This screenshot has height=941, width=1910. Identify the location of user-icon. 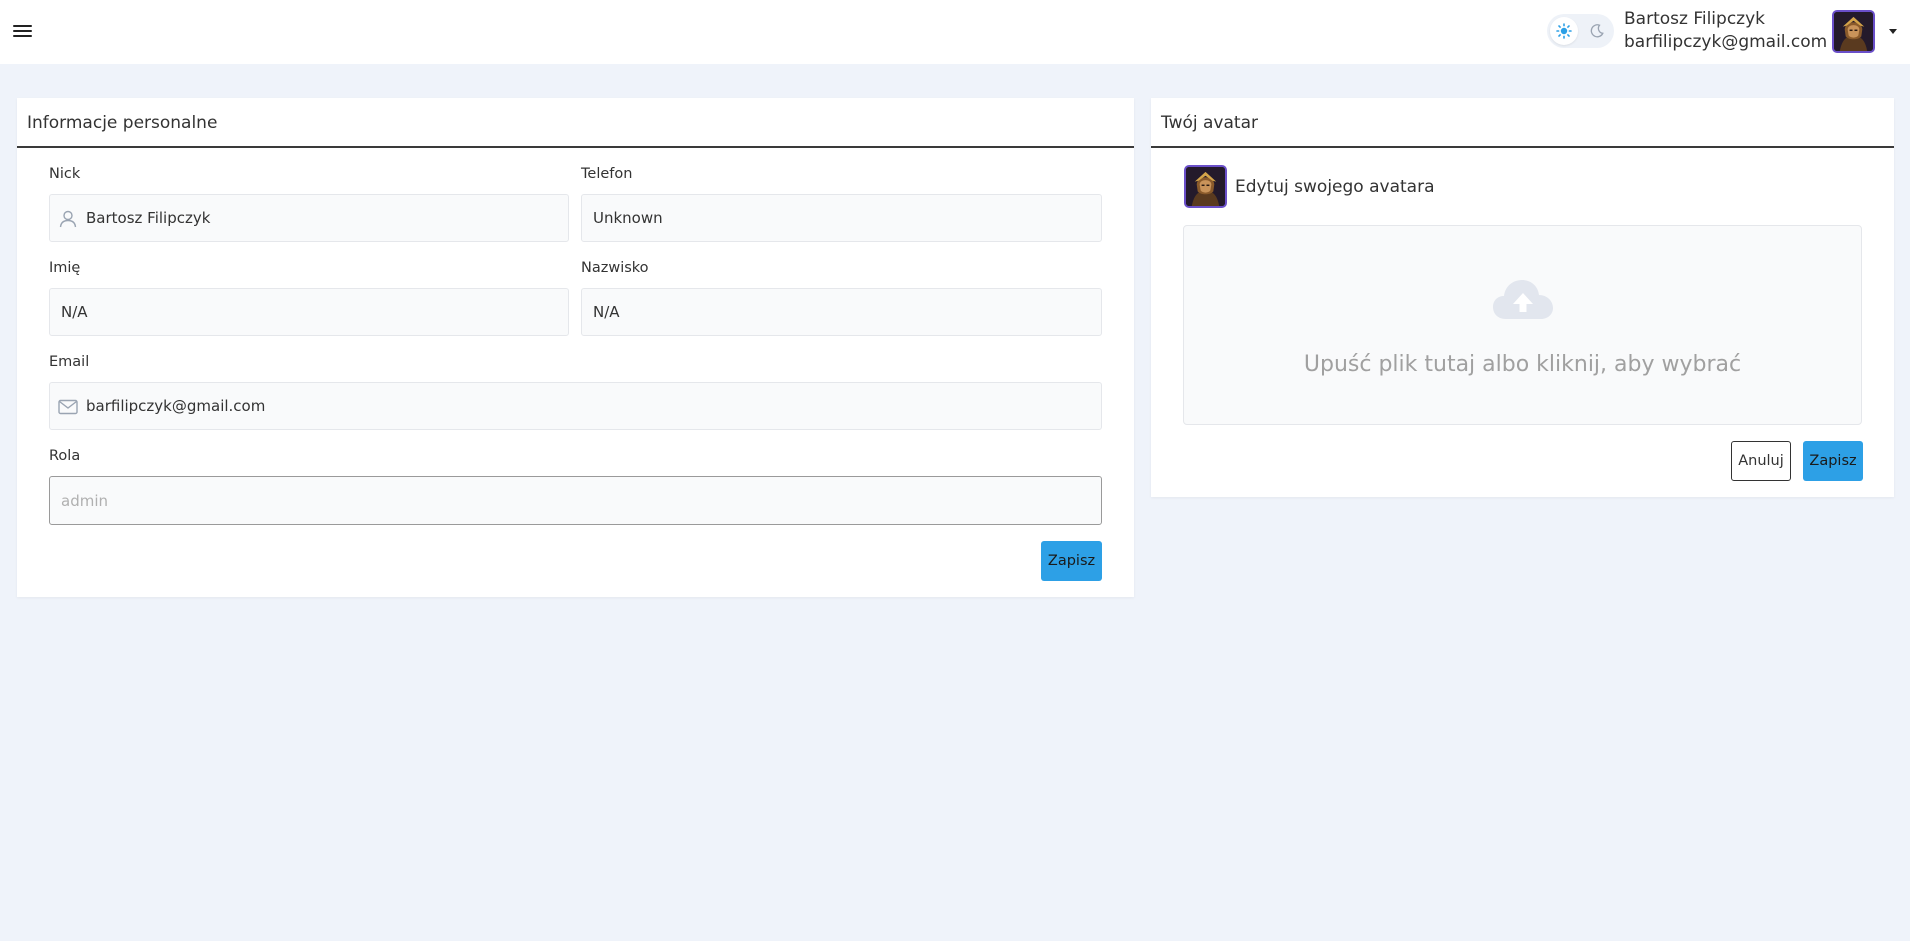
(68, 219).